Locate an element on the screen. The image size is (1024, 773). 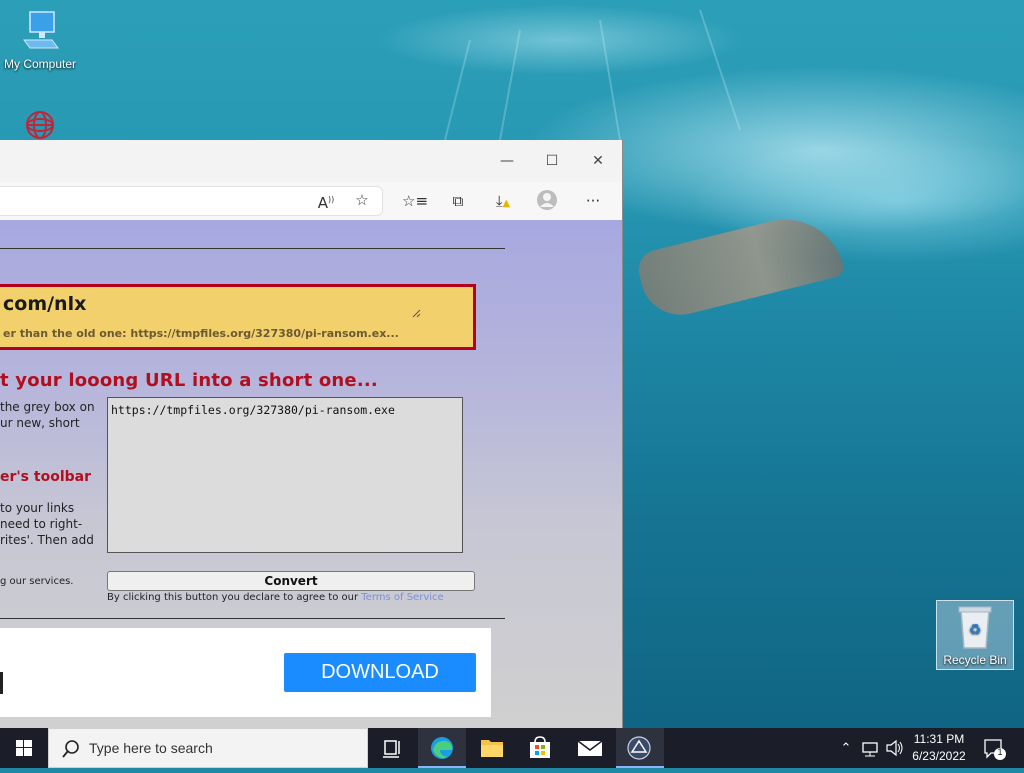
more-icon: ··· is located at coordinates (593, 201).